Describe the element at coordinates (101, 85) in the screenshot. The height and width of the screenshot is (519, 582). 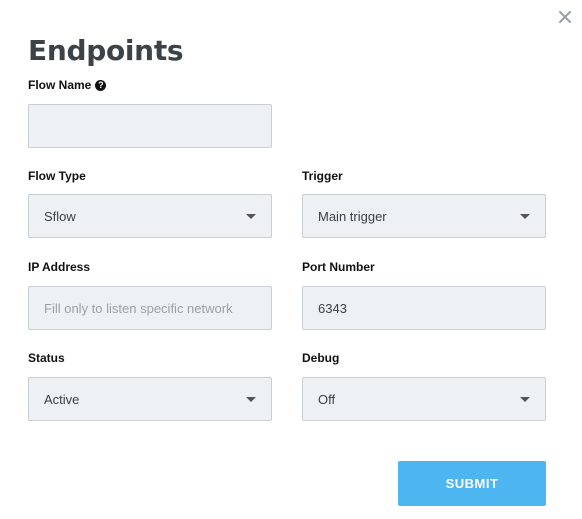
I see `help-icon: ?` at that location.